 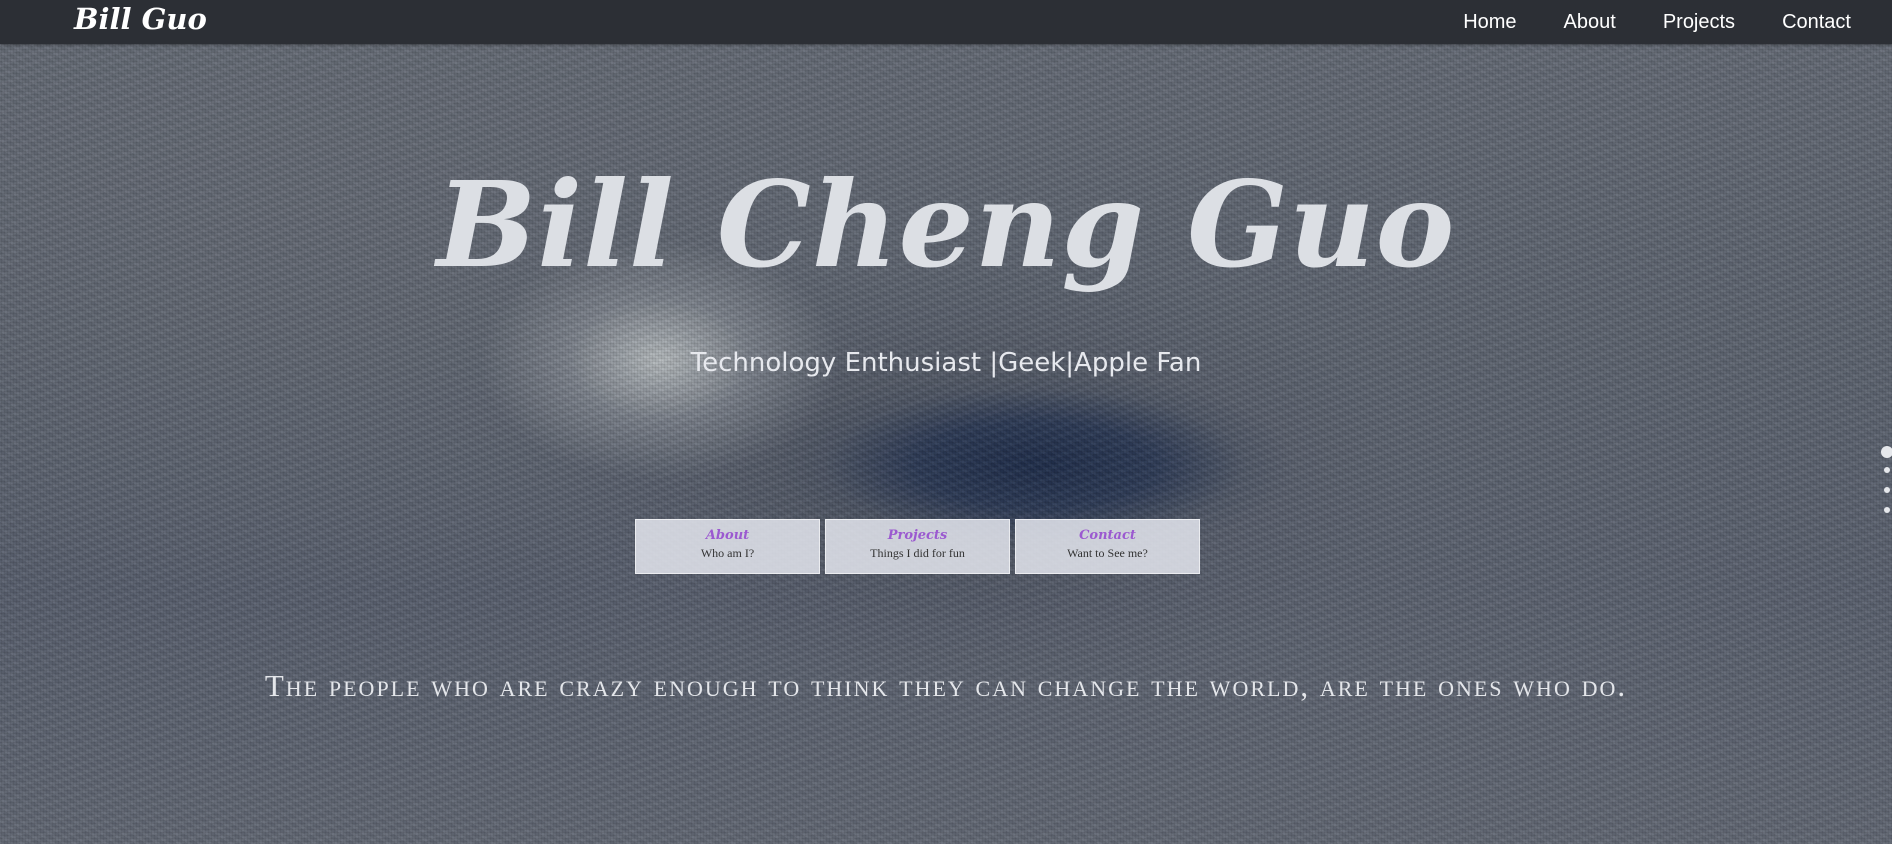 I want to click on projects-card-button: Projects Things I did for fun, so click(x=917, y=546).